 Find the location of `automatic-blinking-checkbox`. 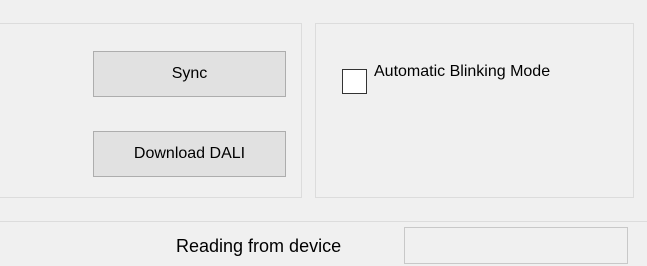

automatic-blinking-checkbox is located at coordinates (354, 81).